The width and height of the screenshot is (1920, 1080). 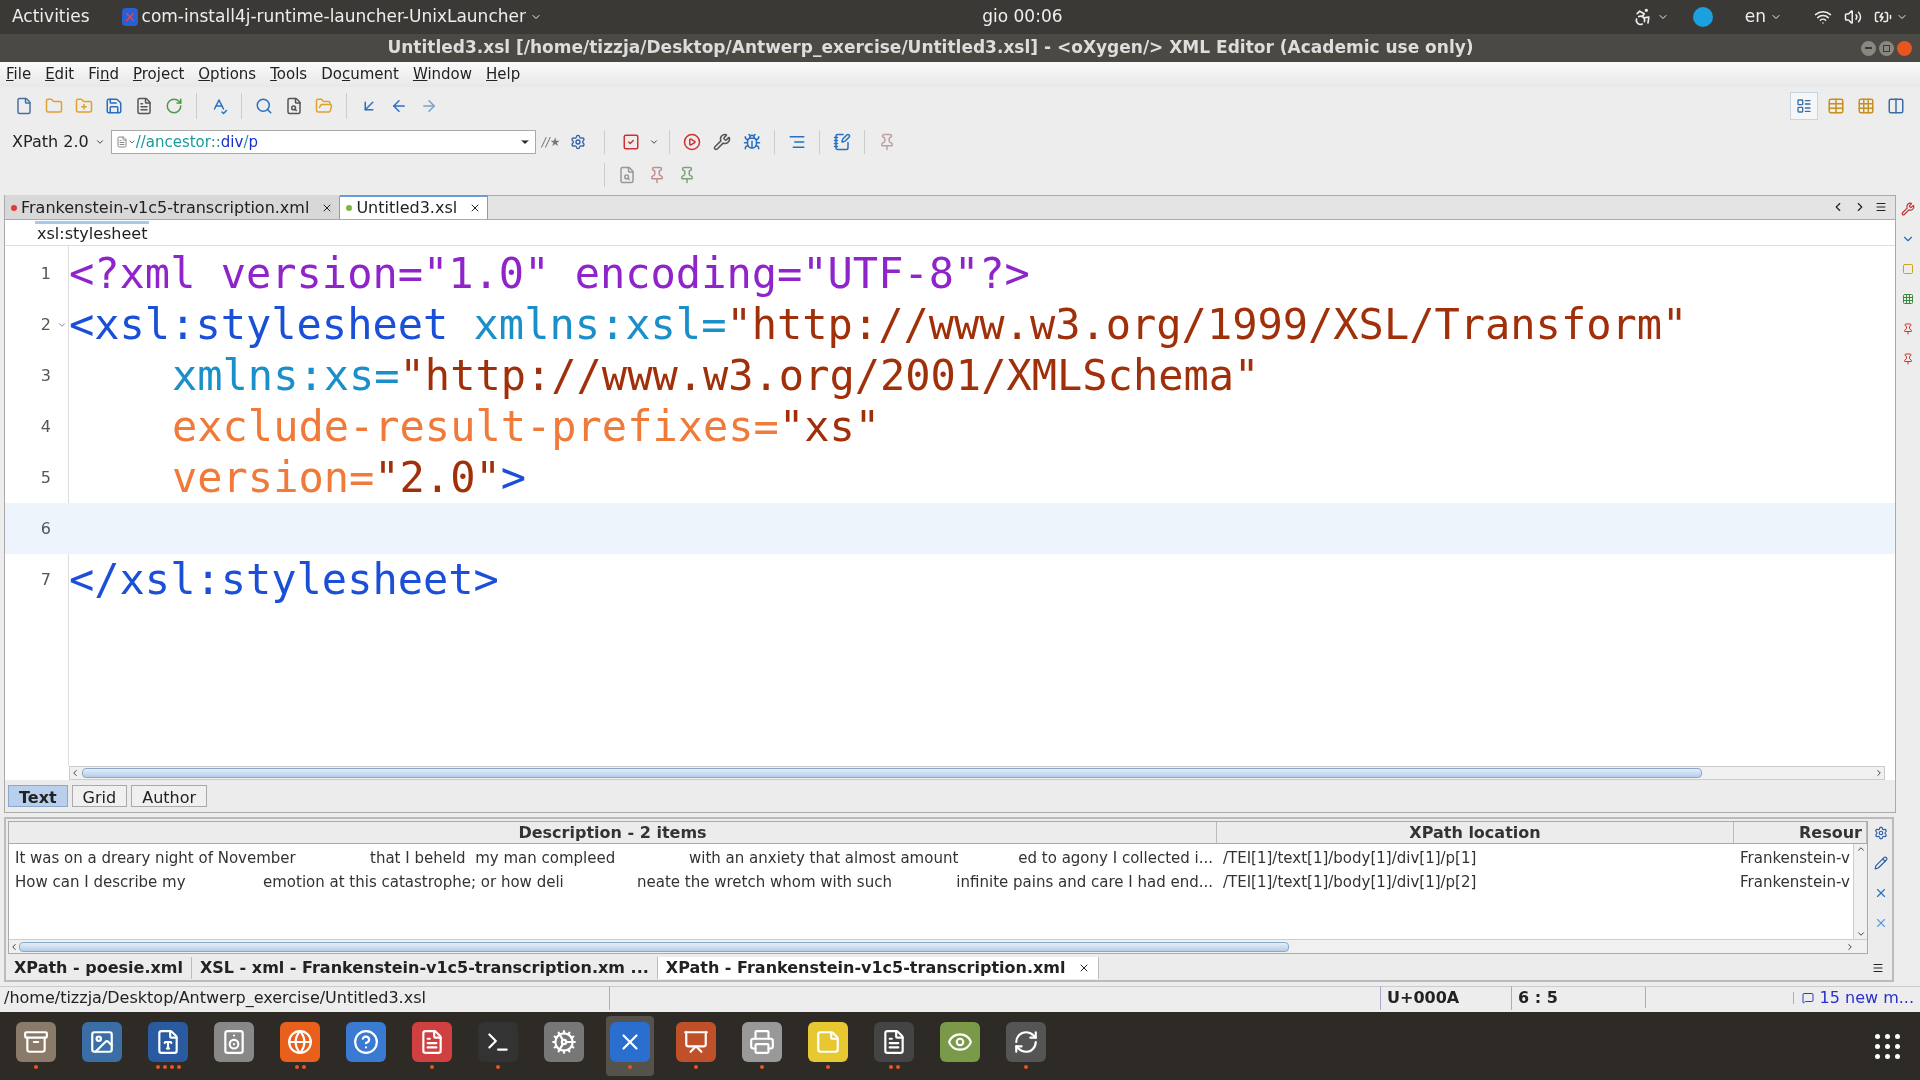 I want to click on line-number: 6, so click(x=45, y=528).